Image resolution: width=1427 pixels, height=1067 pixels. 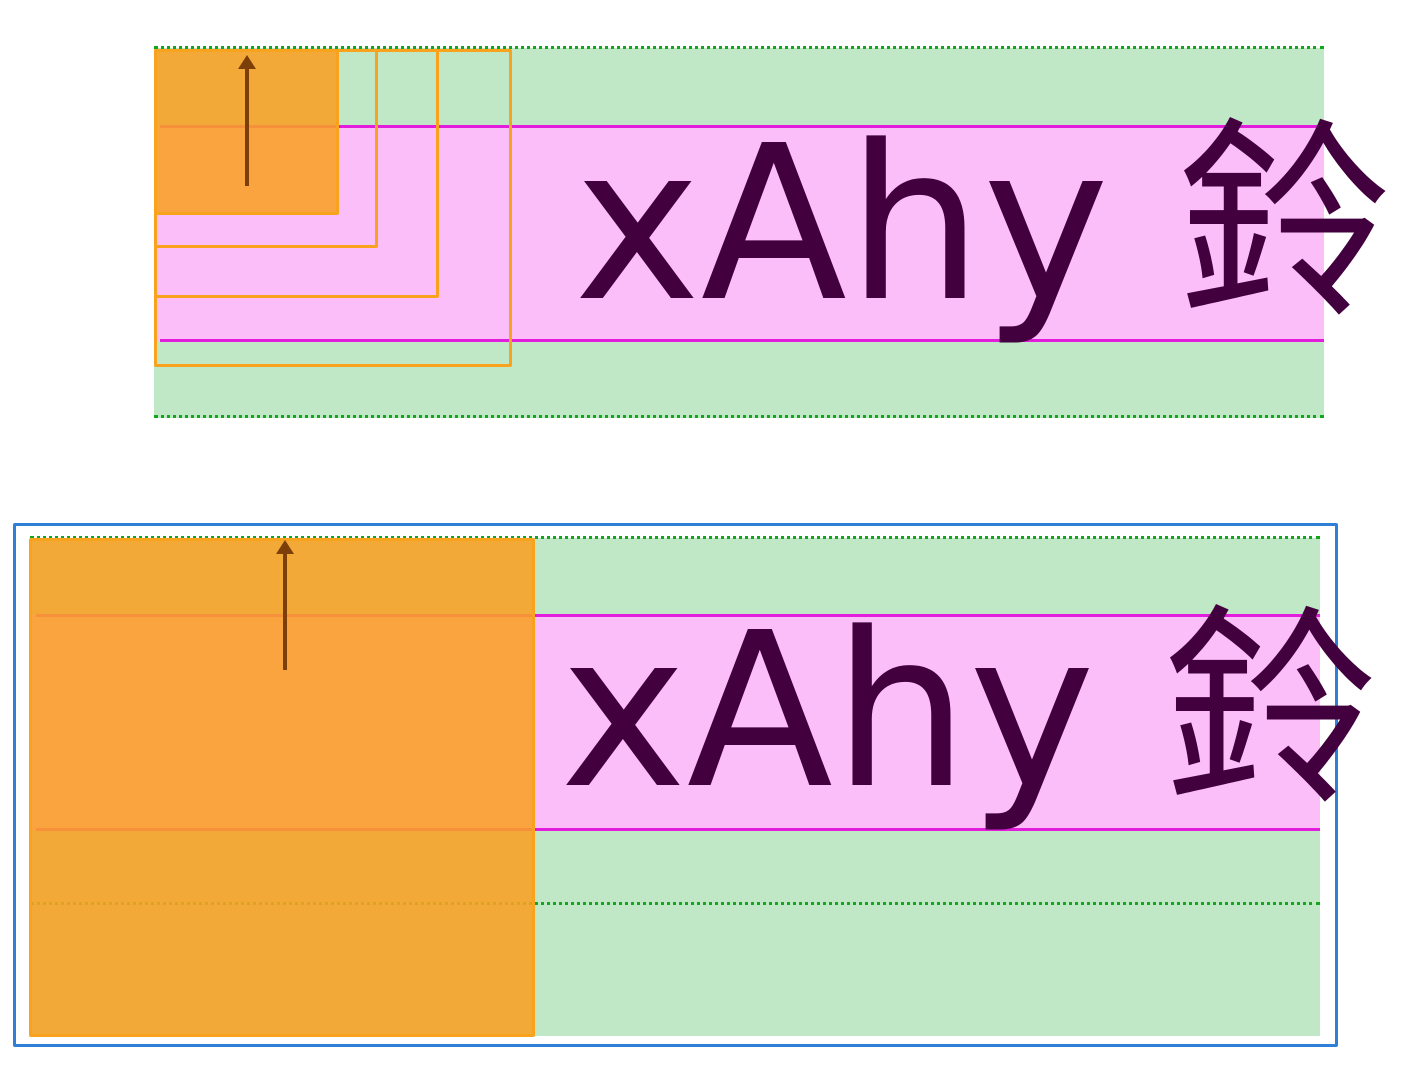 I want to click on top-sample-text: xAhy 鈴, so click(x=983, y=224).